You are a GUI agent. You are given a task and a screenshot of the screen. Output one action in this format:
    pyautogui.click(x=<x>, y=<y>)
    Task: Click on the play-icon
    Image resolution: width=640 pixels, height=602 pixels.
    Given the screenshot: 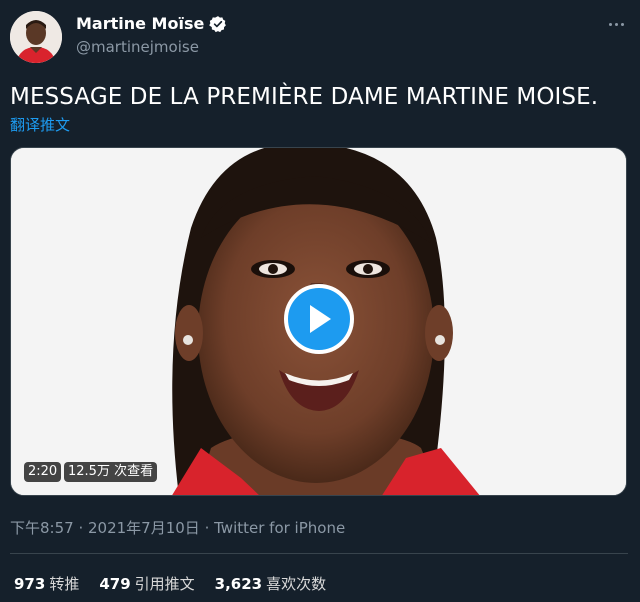 What is the action you would take?
    pyautogui.click(x=320, y=319)
    